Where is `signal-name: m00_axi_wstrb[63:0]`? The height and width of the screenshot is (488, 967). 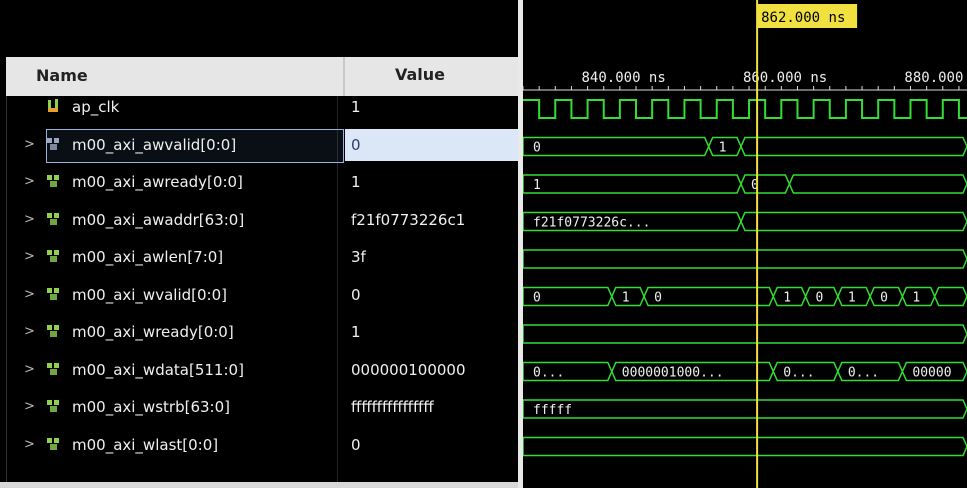
signal-name: m00_axi_wstrb[63:0] is located at coordinates (151, 407).